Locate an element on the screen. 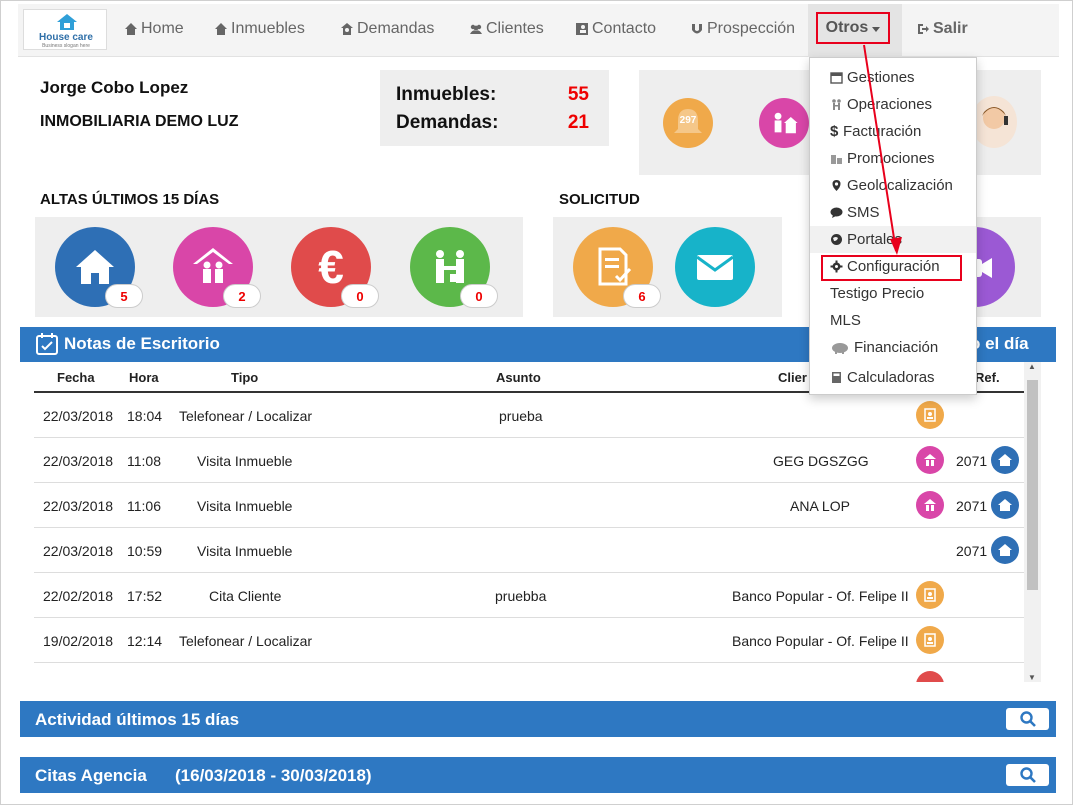  nav-salir-label: Salir is located at coordinates (950, 28).